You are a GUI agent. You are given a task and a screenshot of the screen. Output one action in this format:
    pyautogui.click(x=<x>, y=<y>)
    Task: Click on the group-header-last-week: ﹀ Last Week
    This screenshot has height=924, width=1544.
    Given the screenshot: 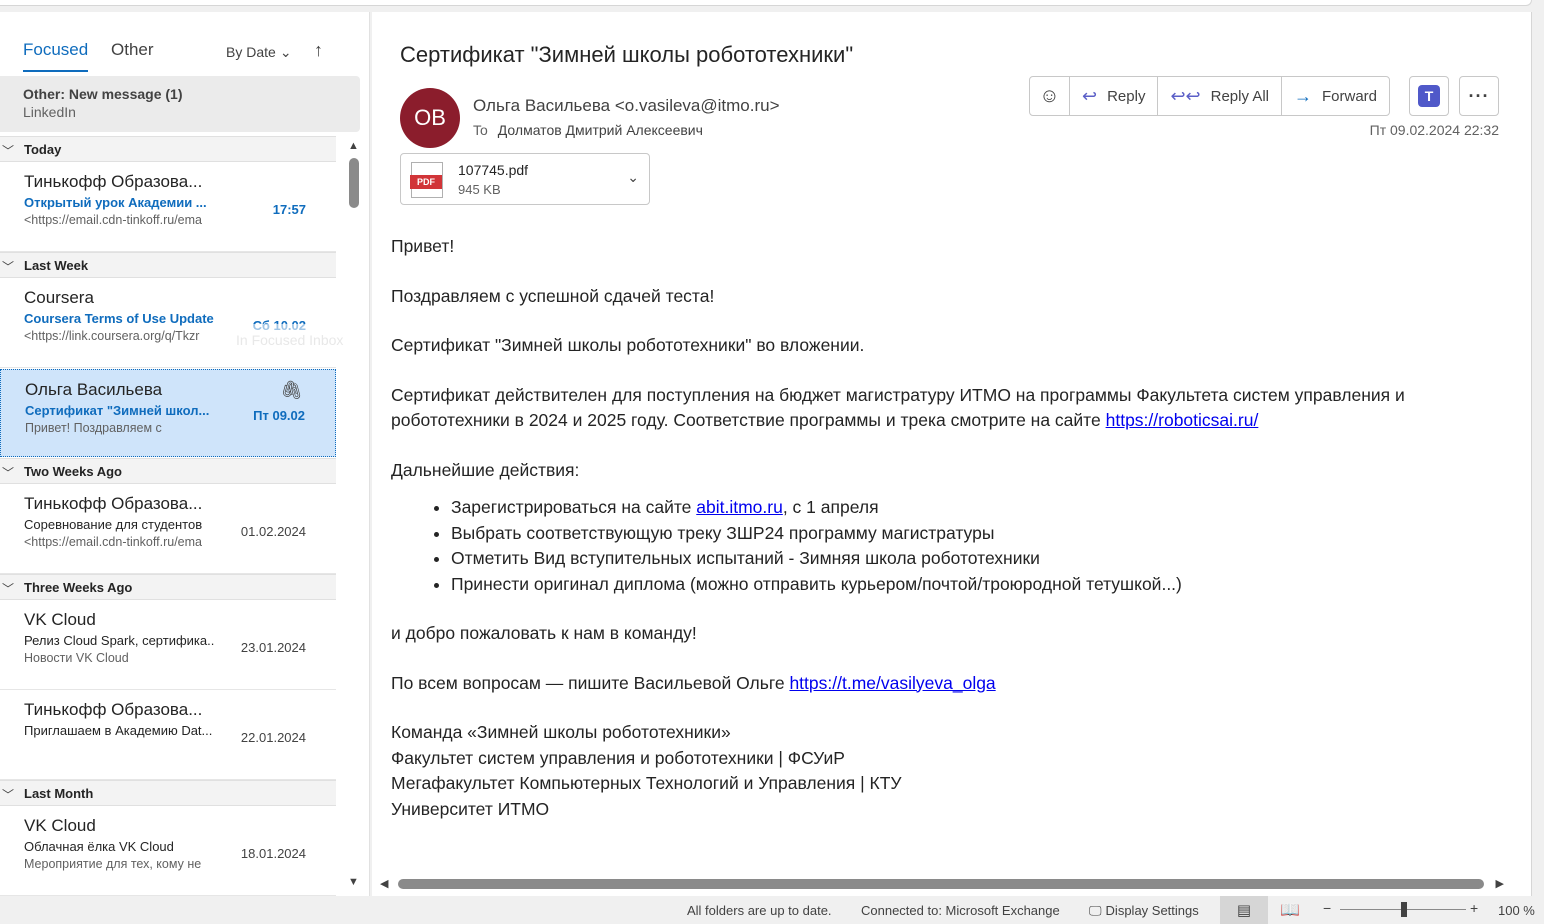 What is the action you would take?
    pyautogui.click(x=168, y=265)
    